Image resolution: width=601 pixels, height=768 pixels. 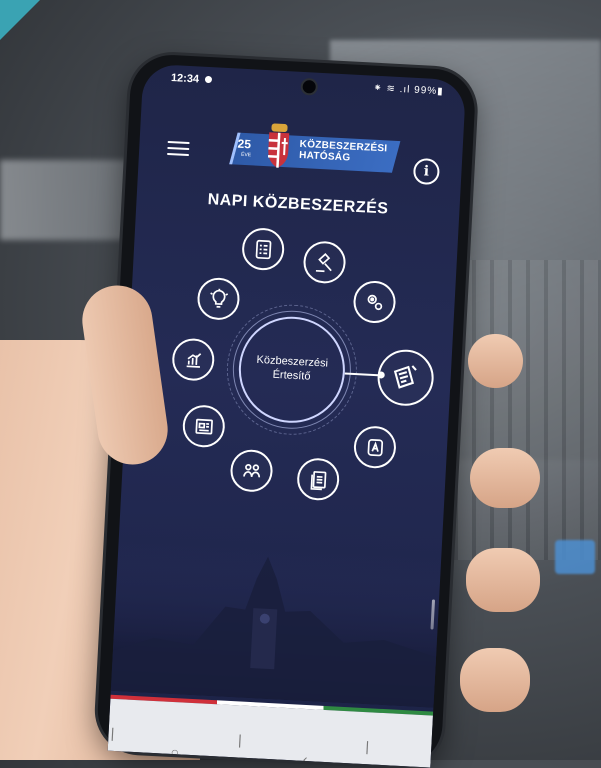 I want to click on notification-dot-icon, so click(x=208, y=79).